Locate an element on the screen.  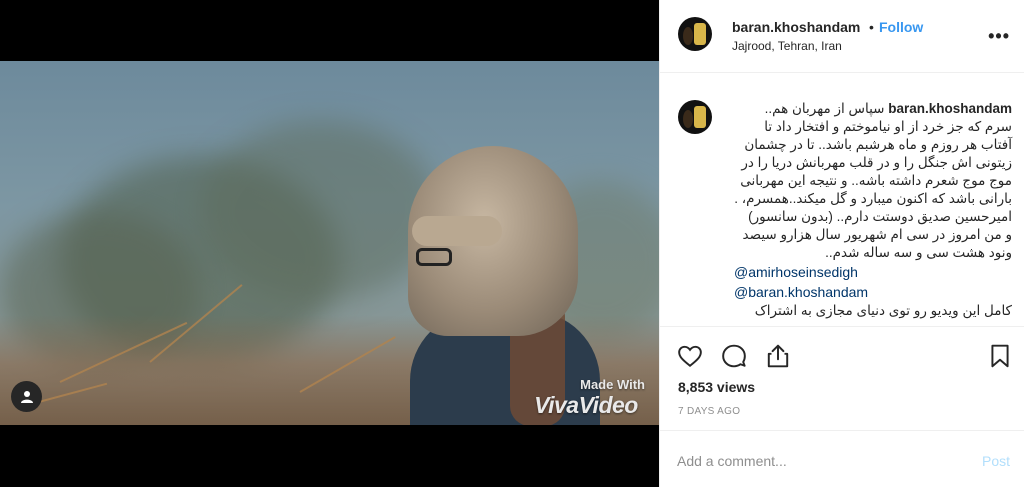
action-bar: 8,853 views 7 DAYS AGO is located at coordinates (842, 378).